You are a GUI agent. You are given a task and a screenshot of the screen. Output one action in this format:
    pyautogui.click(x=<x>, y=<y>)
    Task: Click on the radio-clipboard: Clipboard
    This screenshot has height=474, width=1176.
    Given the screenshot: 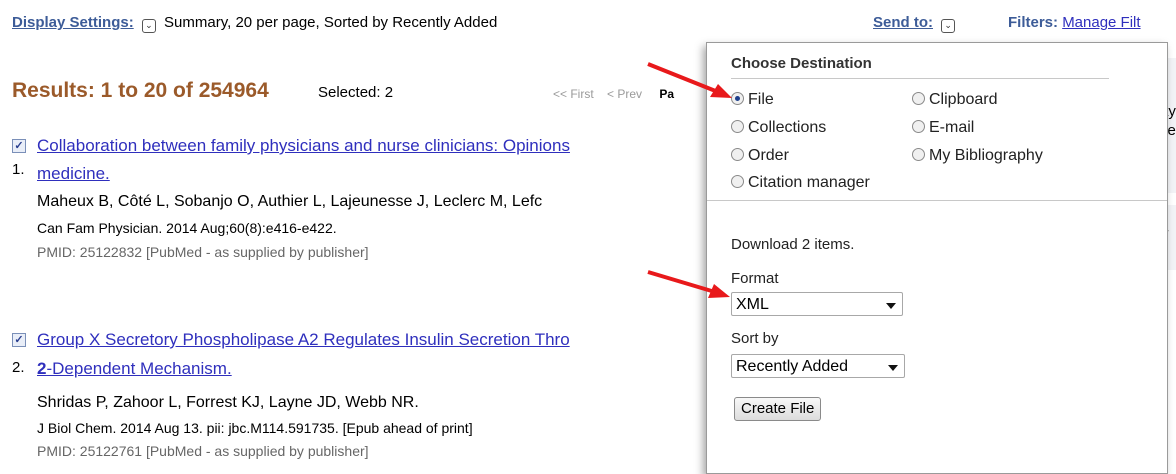 What is the action you would take?
    pyautogui.click(x=954, y=100)
    